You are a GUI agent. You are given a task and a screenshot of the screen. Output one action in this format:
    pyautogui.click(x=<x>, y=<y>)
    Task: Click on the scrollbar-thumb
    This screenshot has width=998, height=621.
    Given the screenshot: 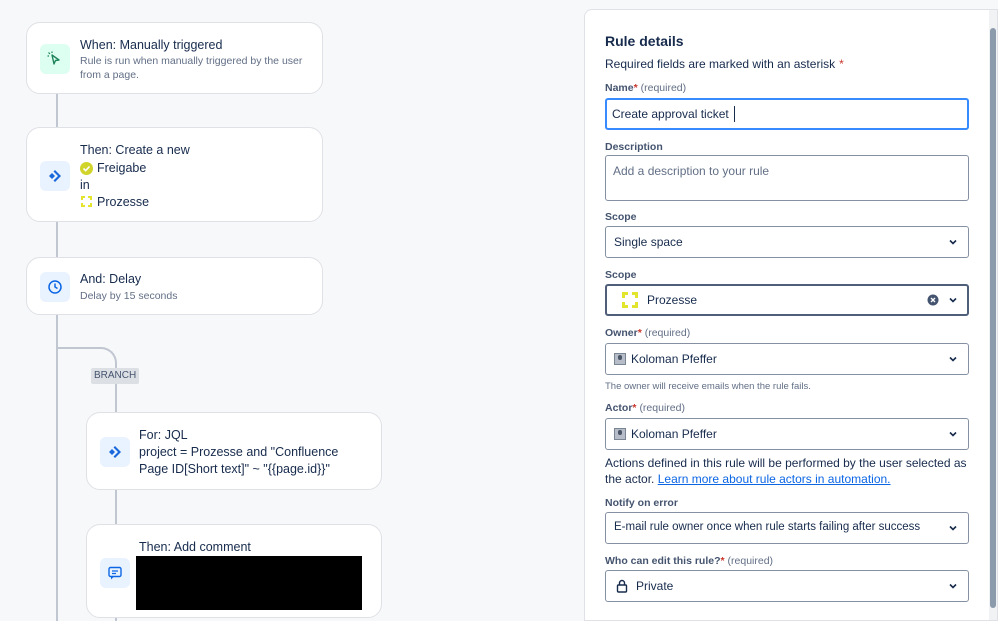 What is the action you would take?
    pyautogui.click(x=993, y=318)
    